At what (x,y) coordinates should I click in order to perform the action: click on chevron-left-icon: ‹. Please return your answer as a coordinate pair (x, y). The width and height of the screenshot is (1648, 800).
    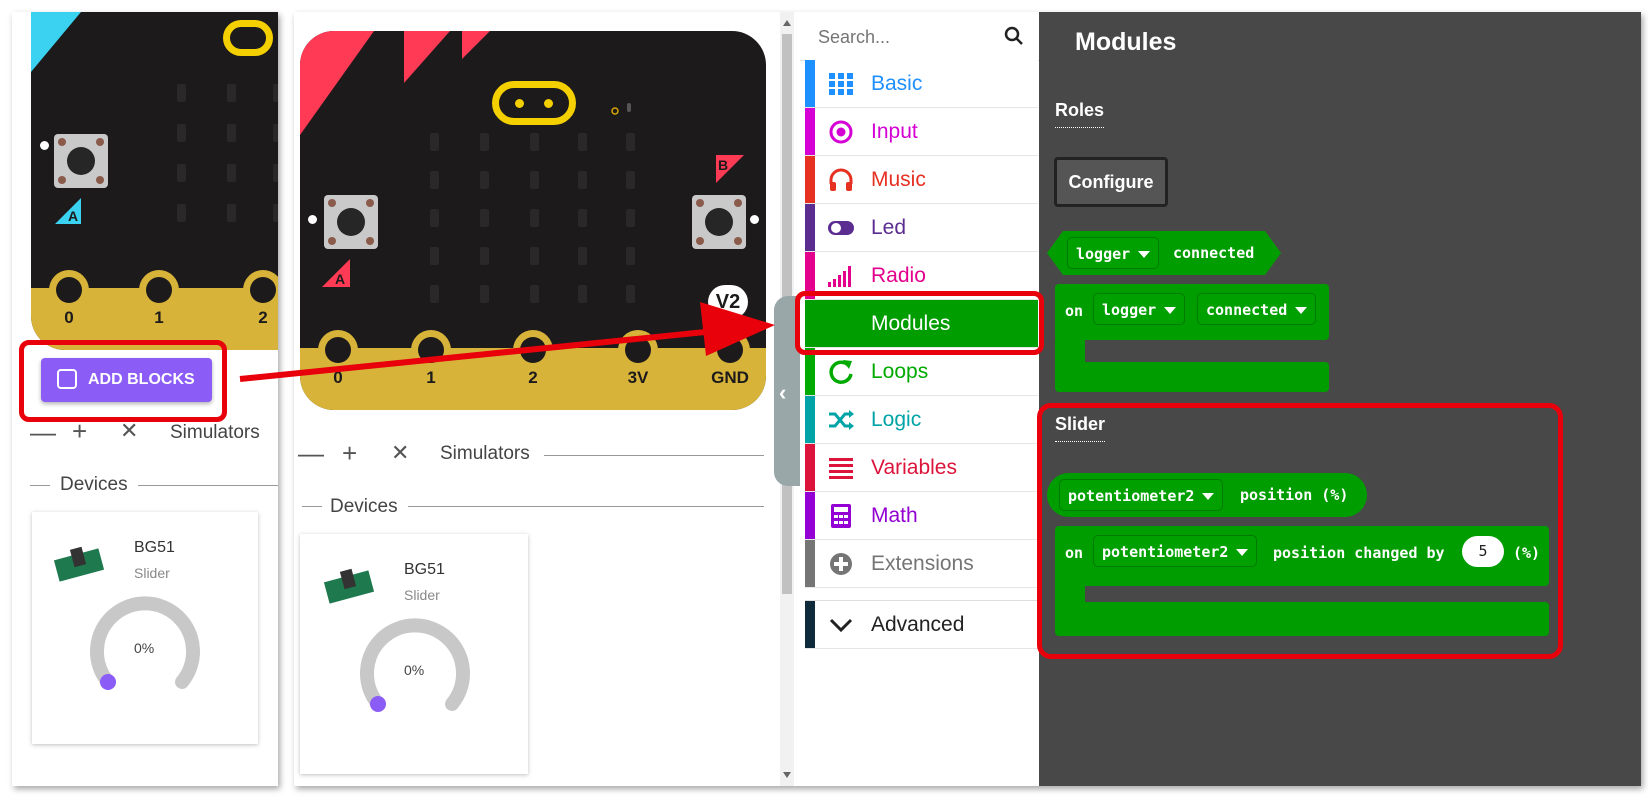
    Looking at the image, I should click on (783, 392).